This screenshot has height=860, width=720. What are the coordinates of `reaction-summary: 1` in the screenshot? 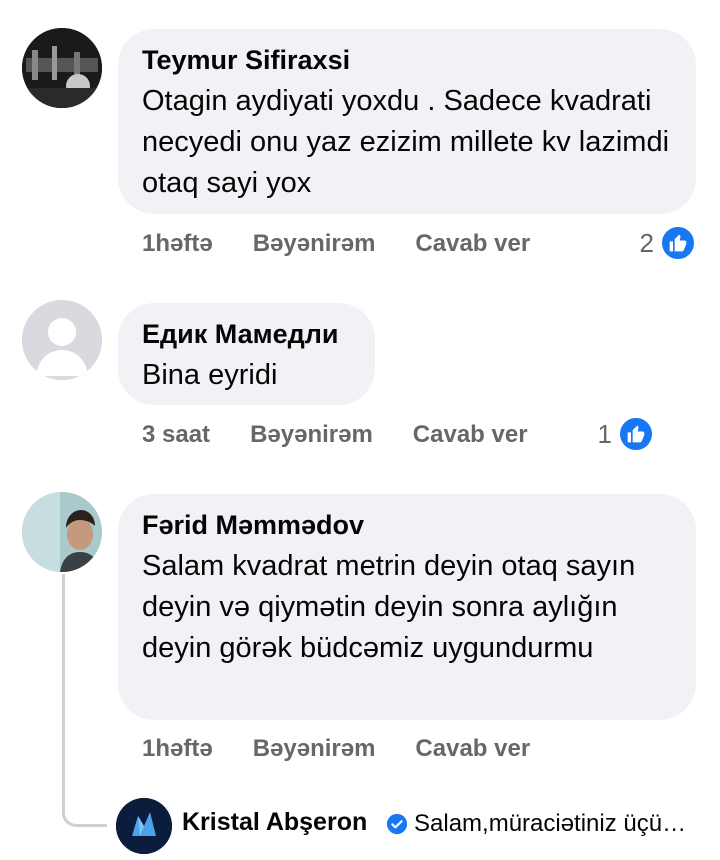 It's located at (626, 434).